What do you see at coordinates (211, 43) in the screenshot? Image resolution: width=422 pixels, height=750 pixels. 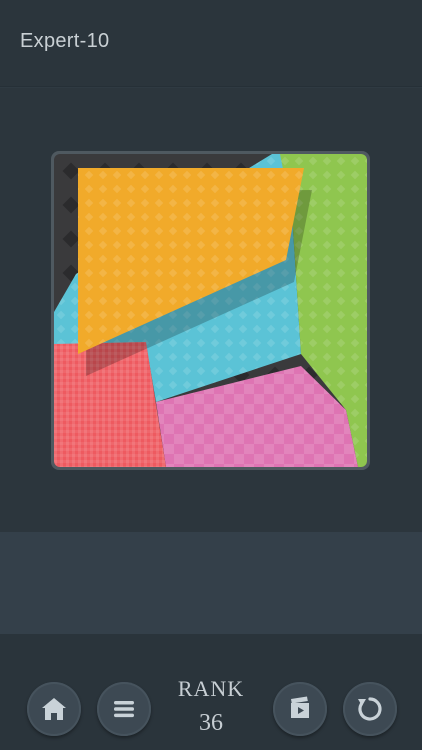 I see `header-bar: Expert-10` at bounding box center [211, 43].